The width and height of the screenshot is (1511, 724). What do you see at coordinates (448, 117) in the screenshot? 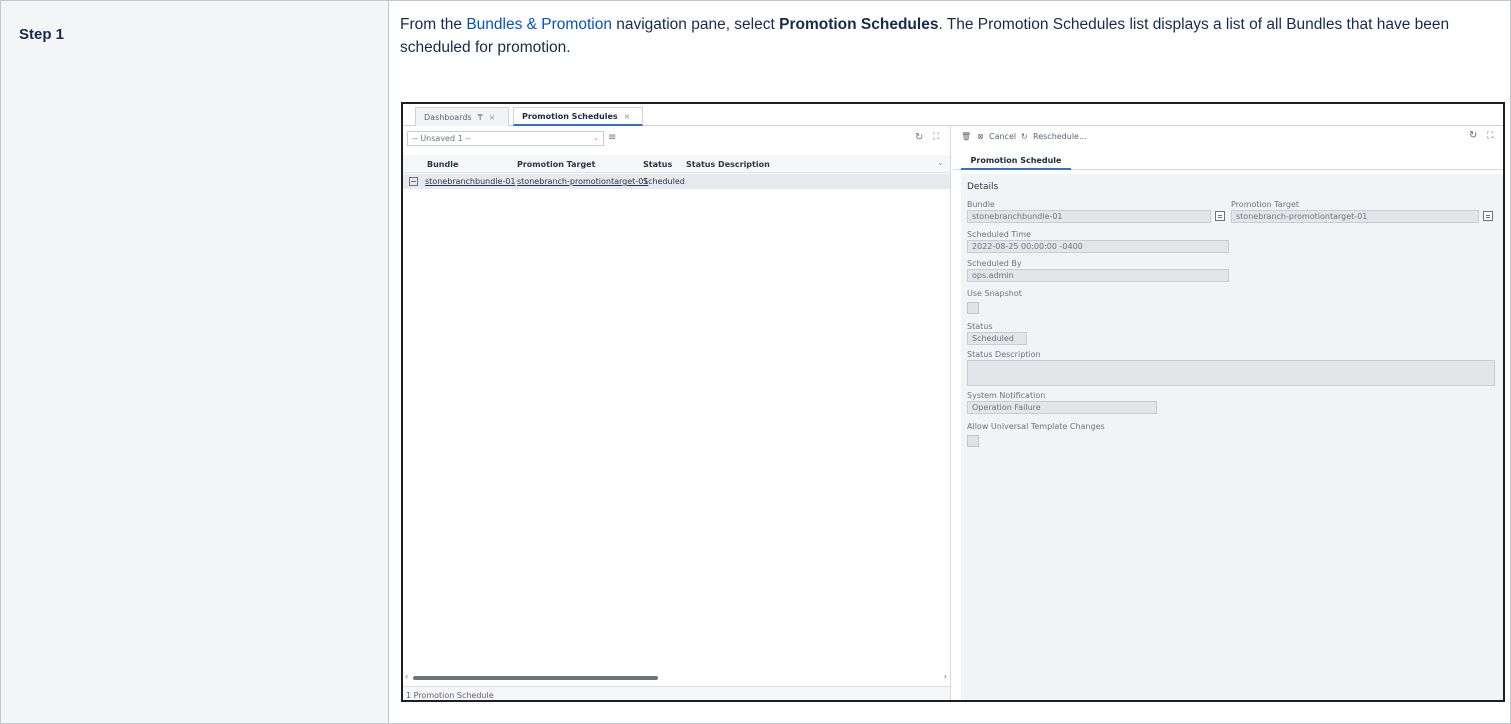
I see `tab-dashboards-label: Dashboards` at bounding box center [448, 117].